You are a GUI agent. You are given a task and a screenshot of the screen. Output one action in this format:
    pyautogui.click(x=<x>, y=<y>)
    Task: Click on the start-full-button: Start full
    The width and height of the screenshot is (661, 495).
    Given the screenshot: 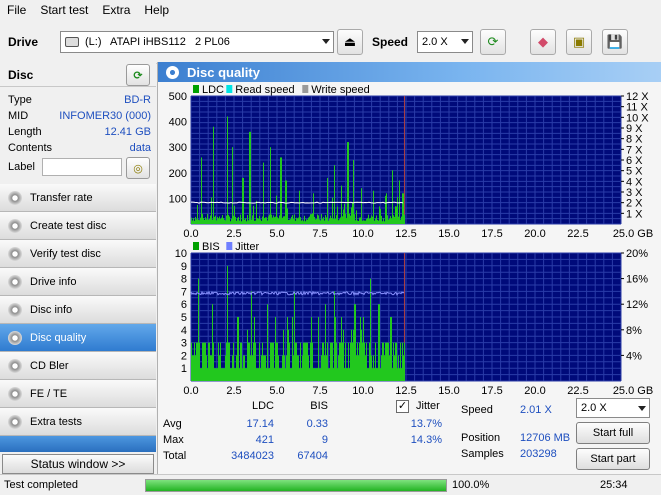 What is the action you would take?
    pyautogui.click(x=613, y=433)
    